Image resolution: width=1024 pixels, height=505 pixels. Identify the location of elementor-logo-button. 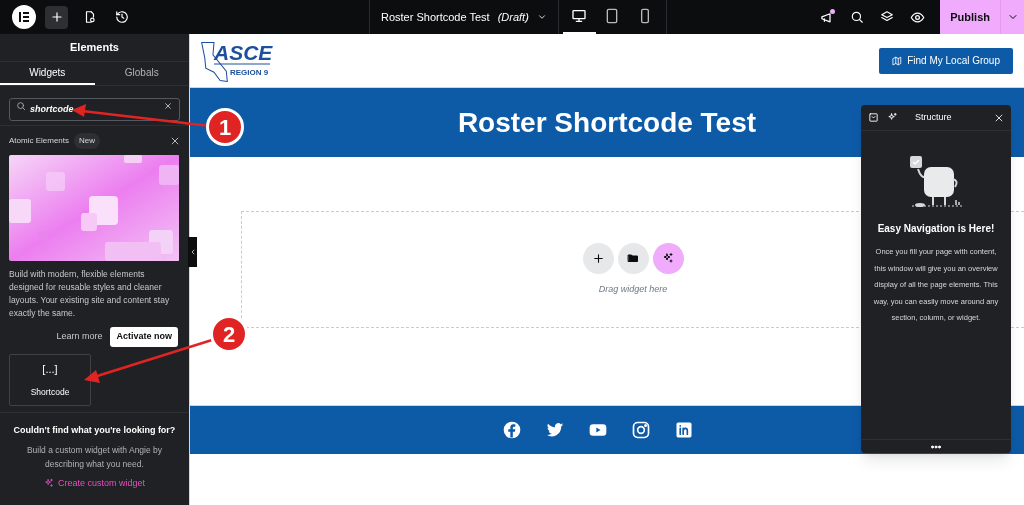
(24, 17).